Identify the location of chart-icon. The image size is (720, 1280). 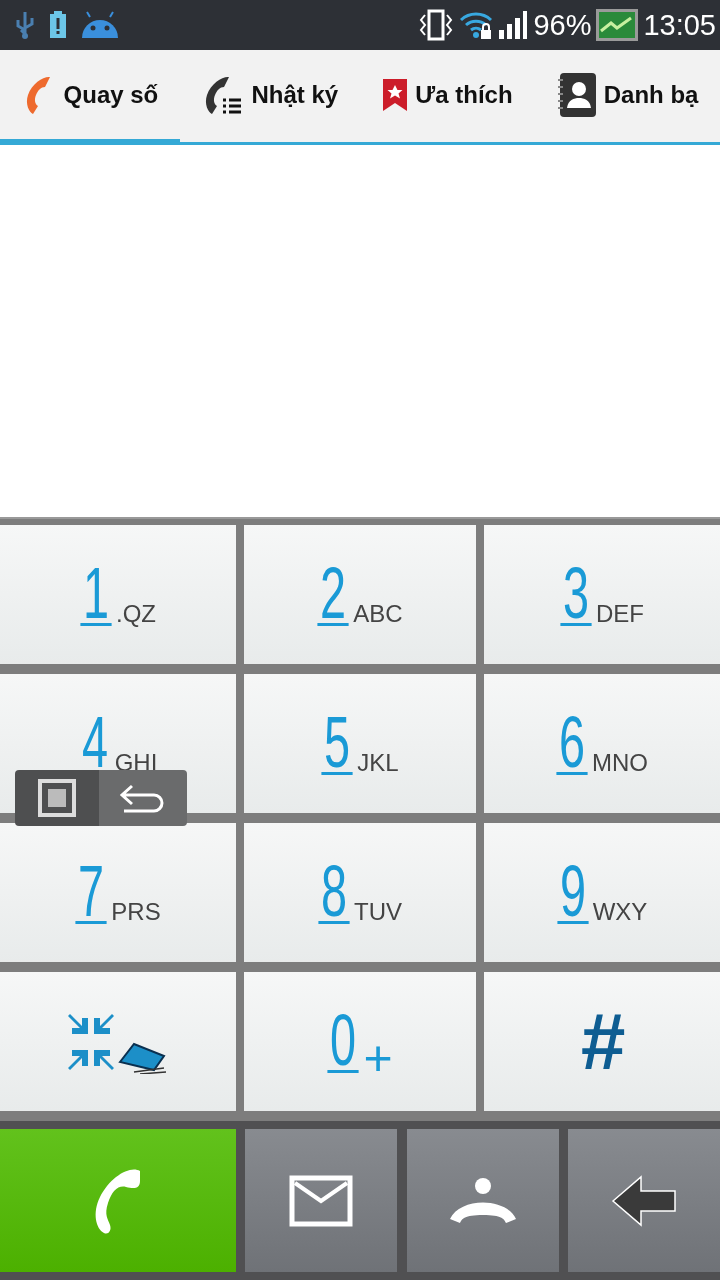
(617, 25).